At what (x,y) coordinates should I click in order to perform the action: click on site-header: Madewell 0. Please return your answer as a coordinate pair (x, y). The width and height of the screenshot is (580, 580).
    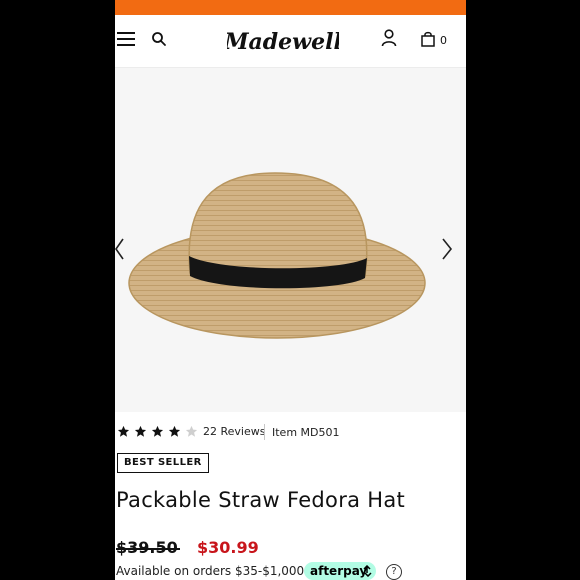
    Looking at the image, I should click on (290, 41).